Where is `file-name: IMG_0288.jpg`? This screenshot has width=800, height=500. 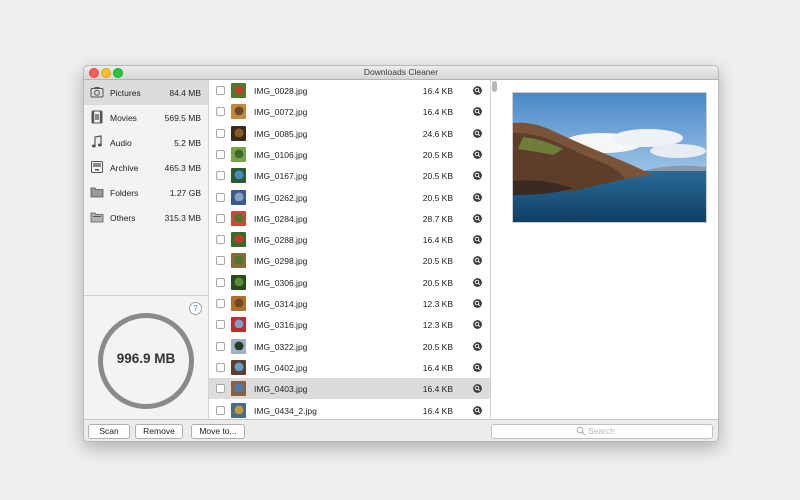 file-name: IMG_0288.jpg is located at coordinates (281, 240).